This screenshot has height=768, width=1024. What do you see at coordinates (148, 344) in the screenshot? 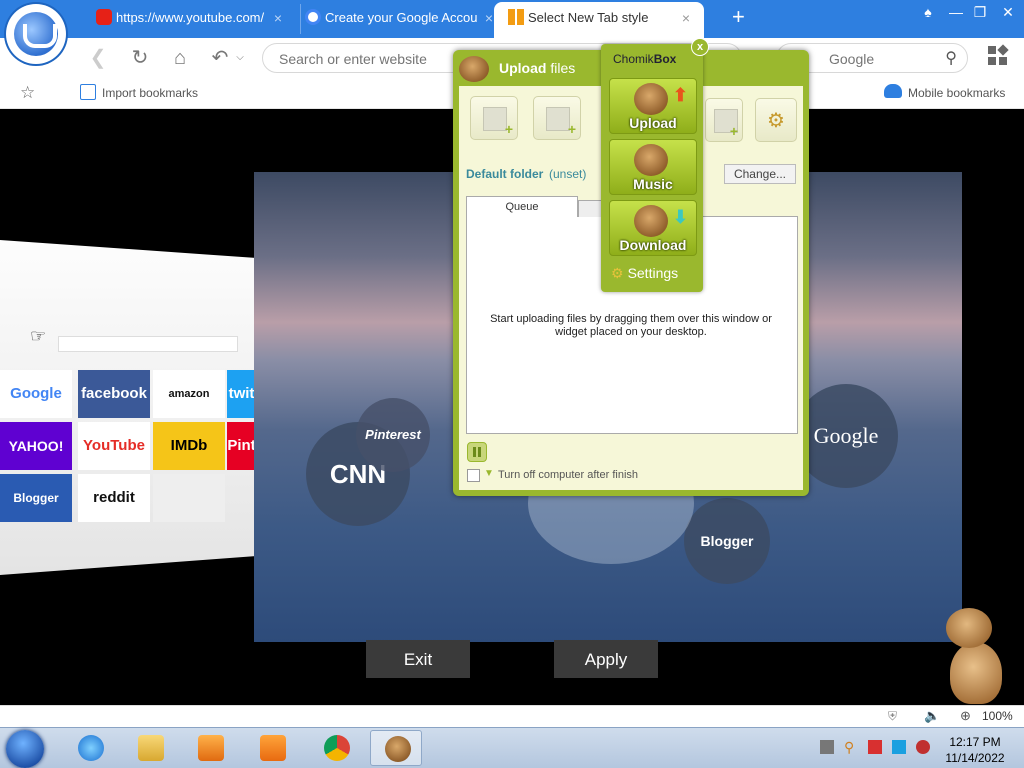
I see `preview-search-box` at bounding box center [148, 344].